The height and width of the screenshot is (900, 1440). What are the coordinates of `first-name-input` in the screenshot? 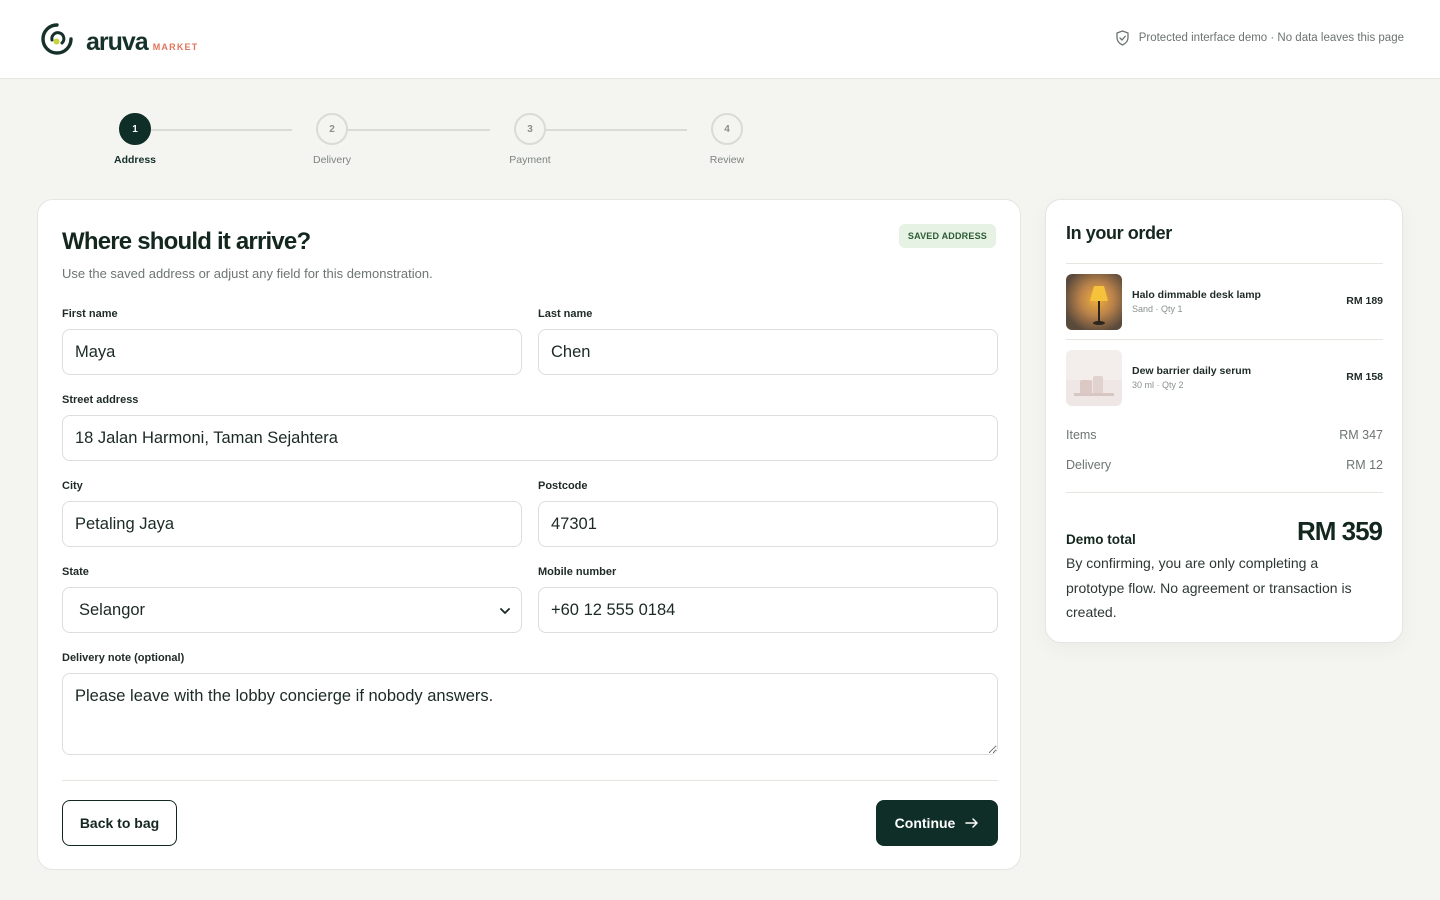 It's located at (292, 352).